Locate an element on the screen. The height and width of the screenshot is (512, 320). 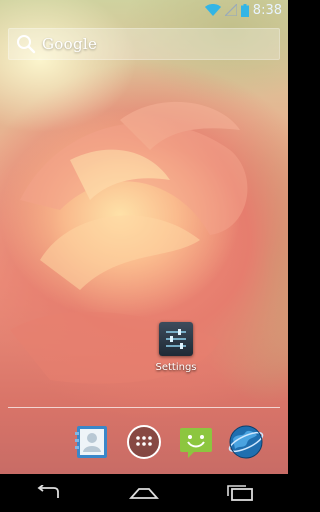
wifi-icon is located at coordinates (212, 10).